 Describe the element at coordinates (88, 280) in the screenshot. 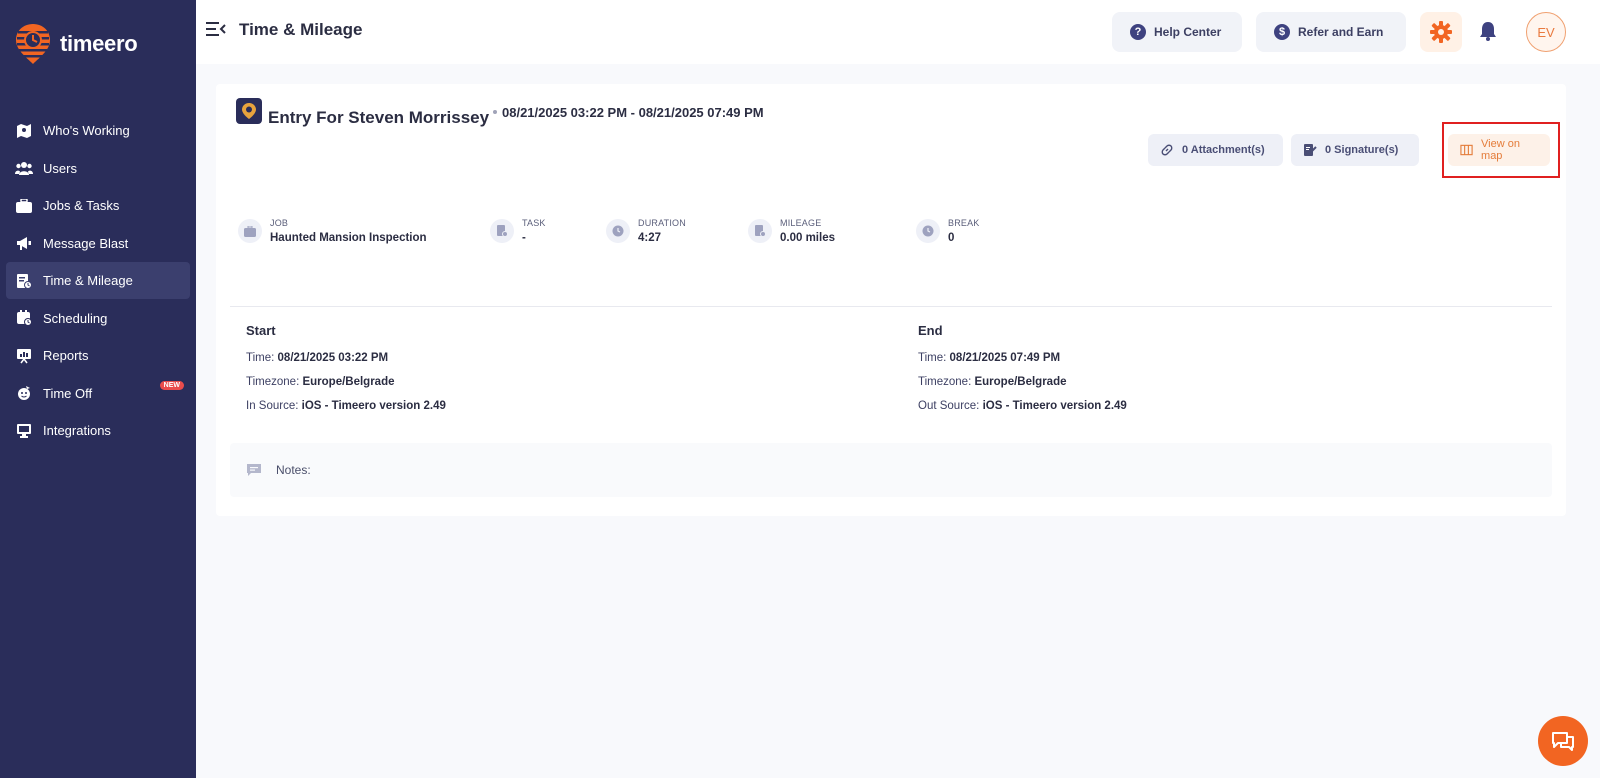

I see `sidebar-item-label: Time & Mileage` at that location.